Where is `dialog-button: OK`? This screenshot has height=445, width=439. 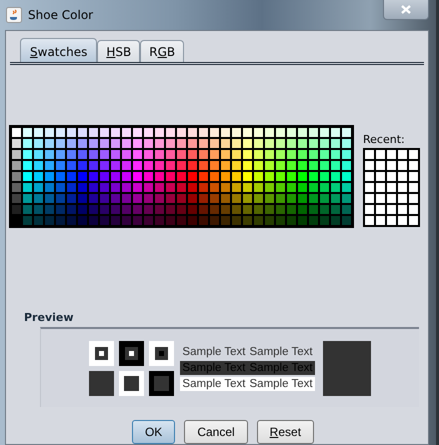 dialog-button: OK is located at coordinates (154, 432).